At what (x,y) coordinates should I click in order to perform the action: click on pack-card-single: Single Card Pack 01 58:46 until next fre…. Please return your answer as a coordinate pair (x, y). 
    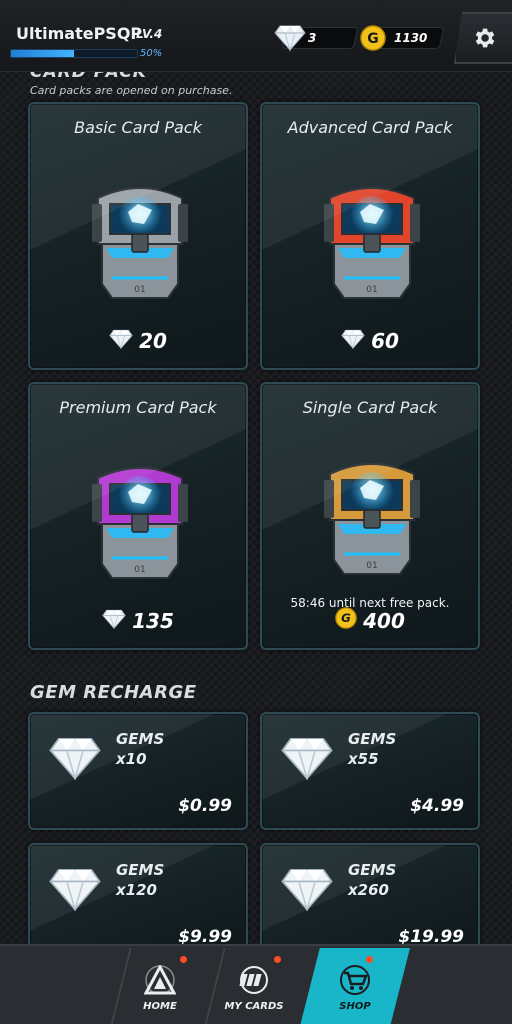
    Looking at the image, I should click on (370, 516).